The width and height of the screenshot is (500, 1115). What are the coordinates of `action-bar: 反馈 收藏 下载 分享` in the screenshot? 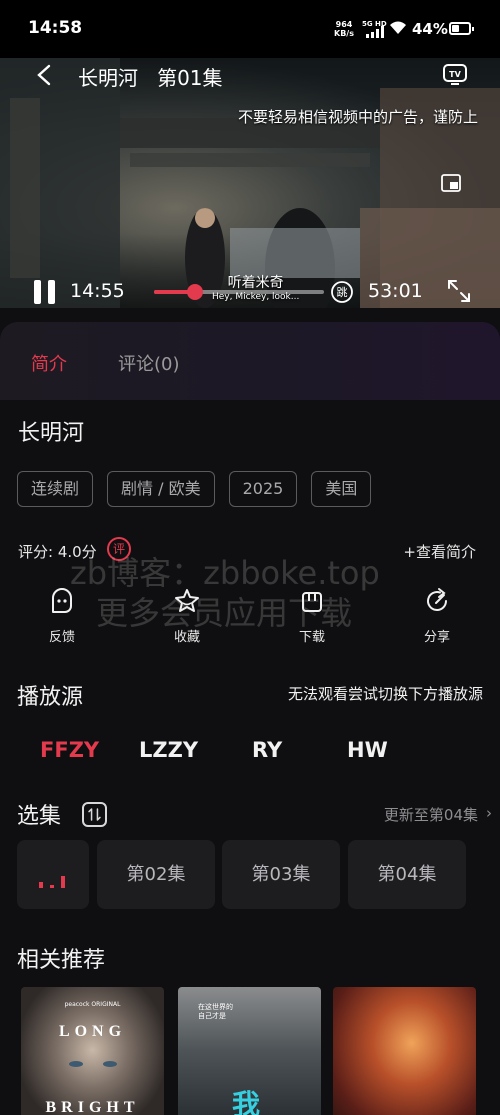 It's located at (250, 619).